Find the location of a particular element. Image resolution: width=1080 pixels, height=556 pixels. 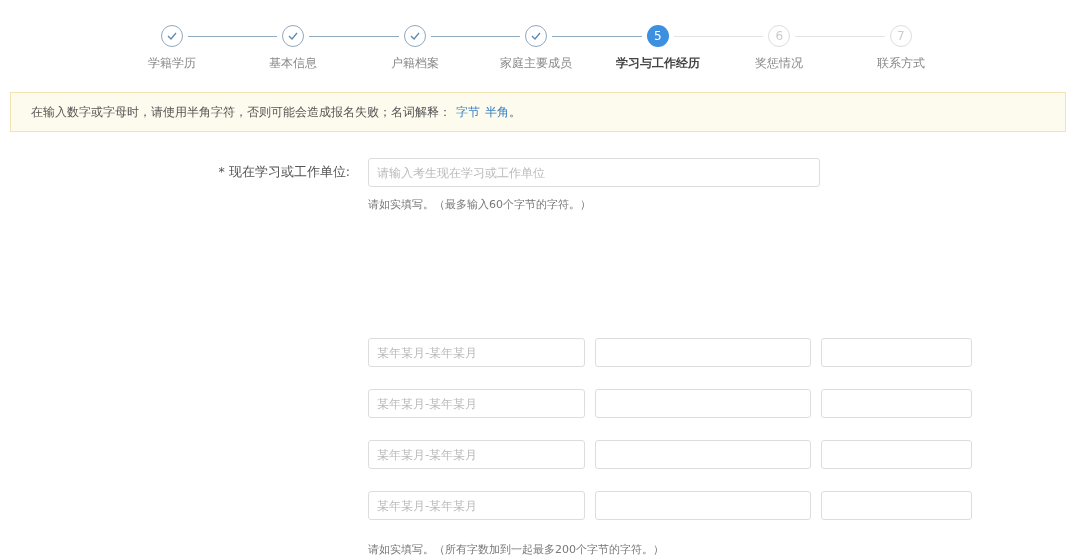

step-label: 学籍学历 is located at coordinates (171, 63).